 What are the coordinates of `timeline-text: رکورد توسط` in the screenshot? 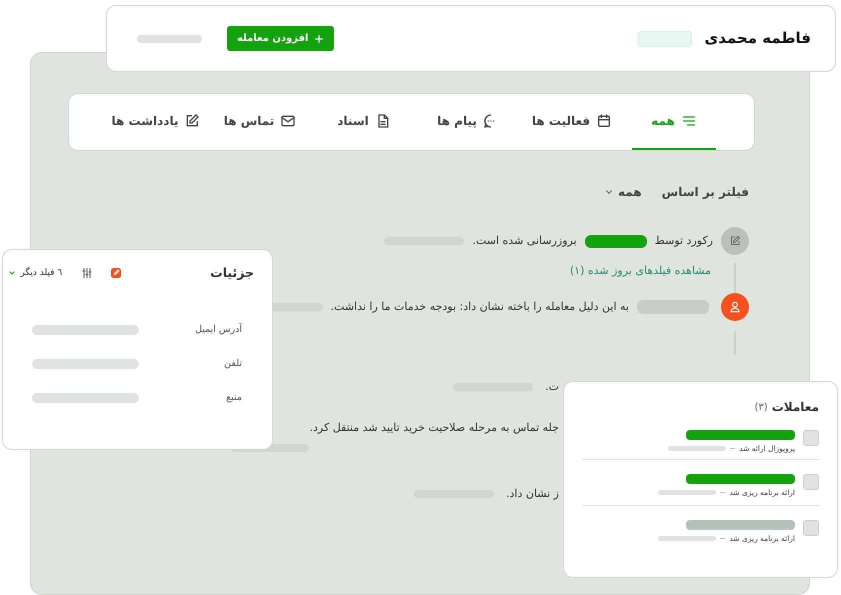 It's located at (683, 240).